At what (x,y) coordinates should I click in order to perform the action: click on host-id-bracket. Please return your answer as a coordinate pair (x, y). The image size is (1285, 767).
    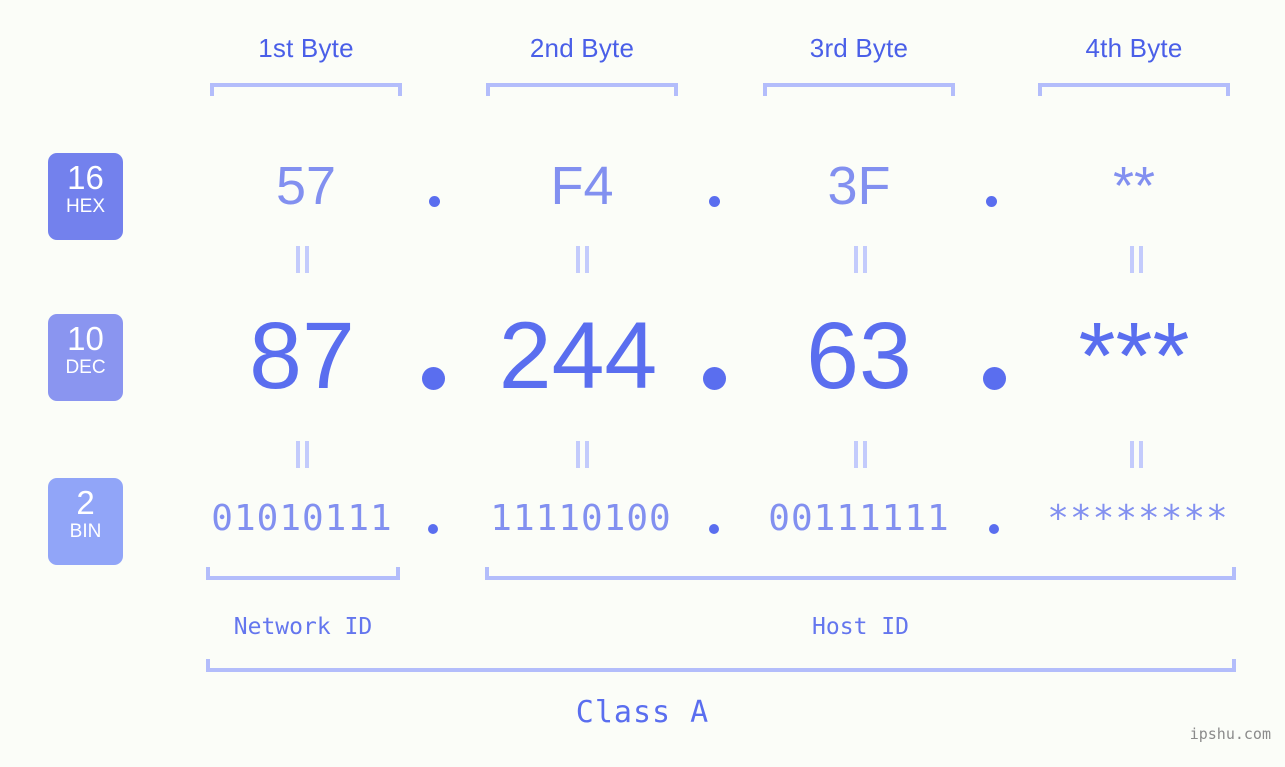
    Looking at the image, I should click on (860, 573).